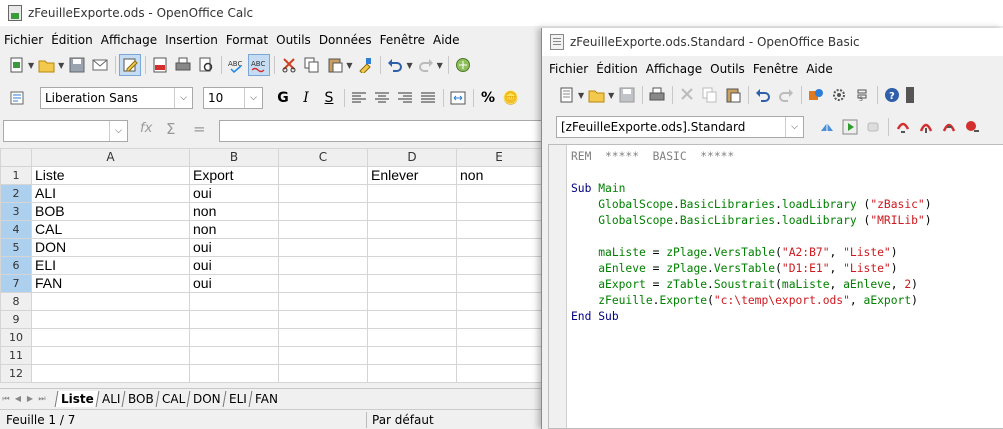  Describe the element at coordinates (77, 398) in the screenshot. I see `sheet-tab: Liste` at that location.